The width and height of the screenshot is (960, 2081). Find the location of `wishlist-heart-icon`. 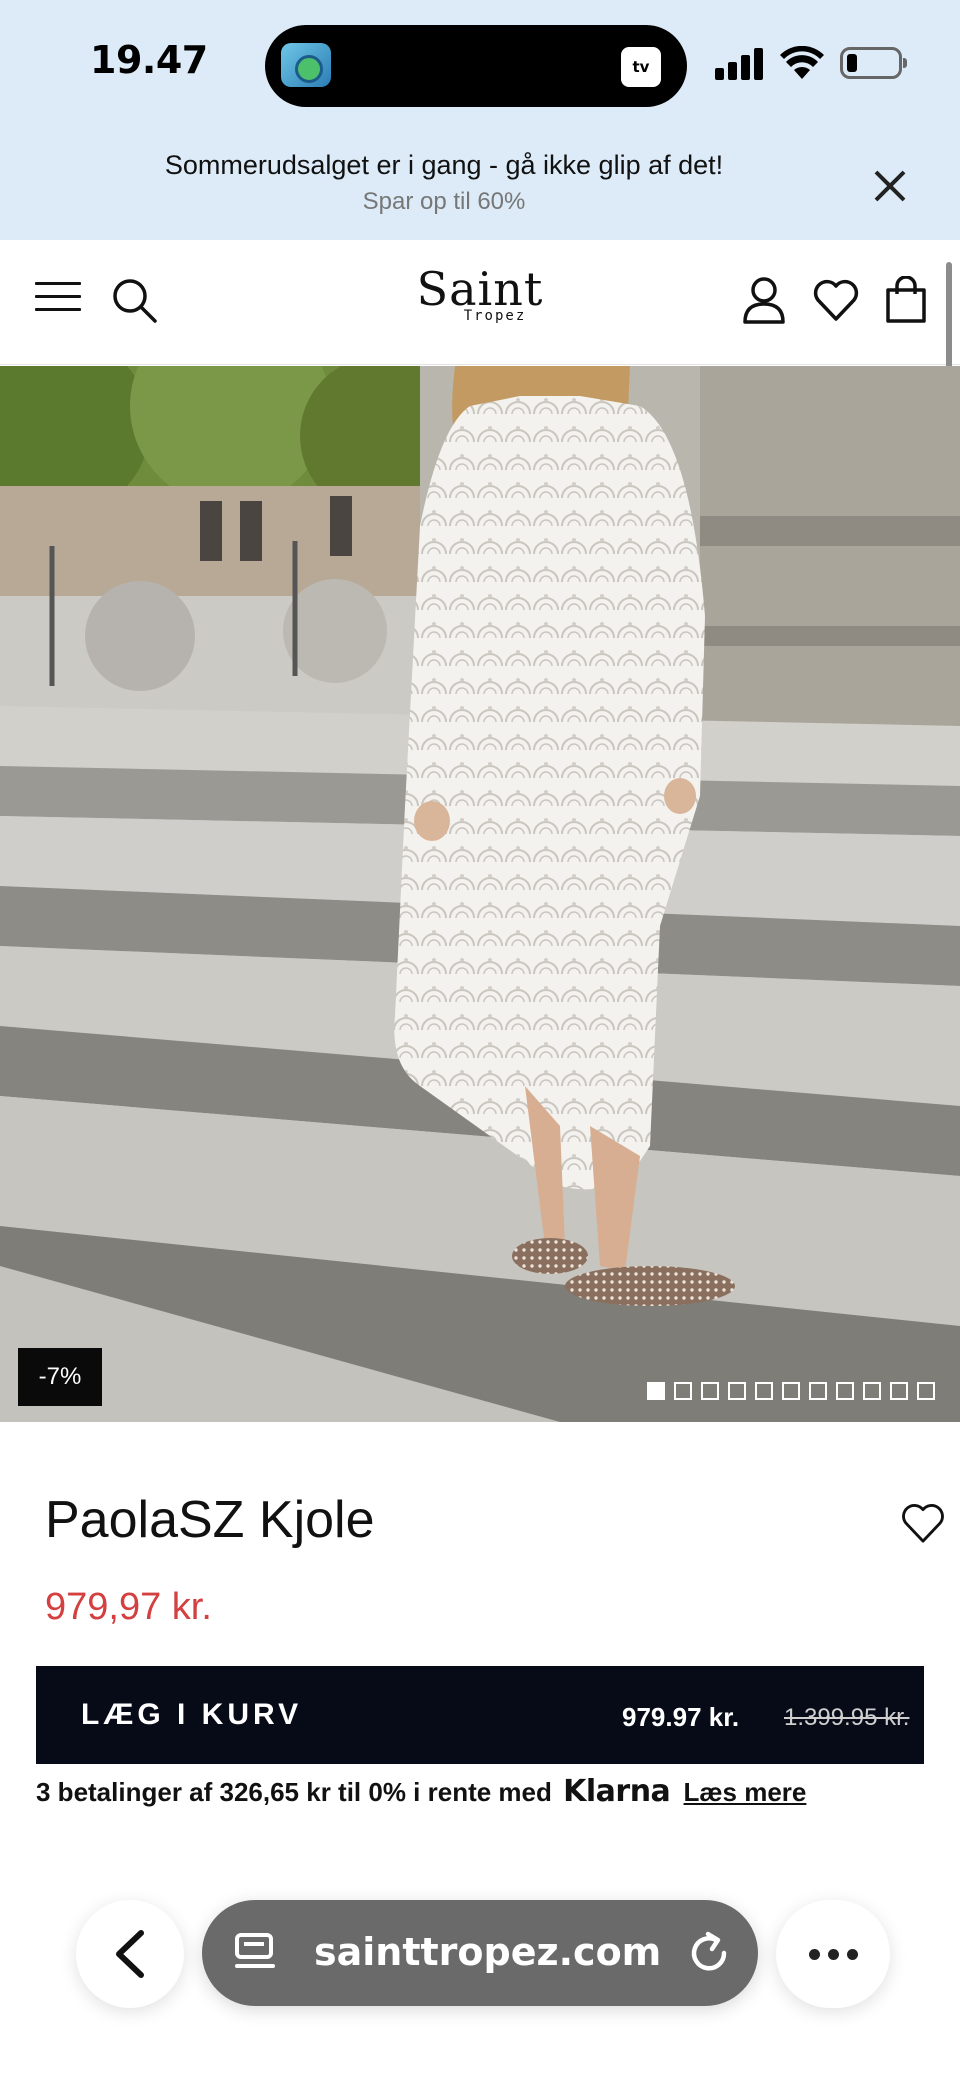

wishlist-heart-icon is located at coordinates (923, 1523).